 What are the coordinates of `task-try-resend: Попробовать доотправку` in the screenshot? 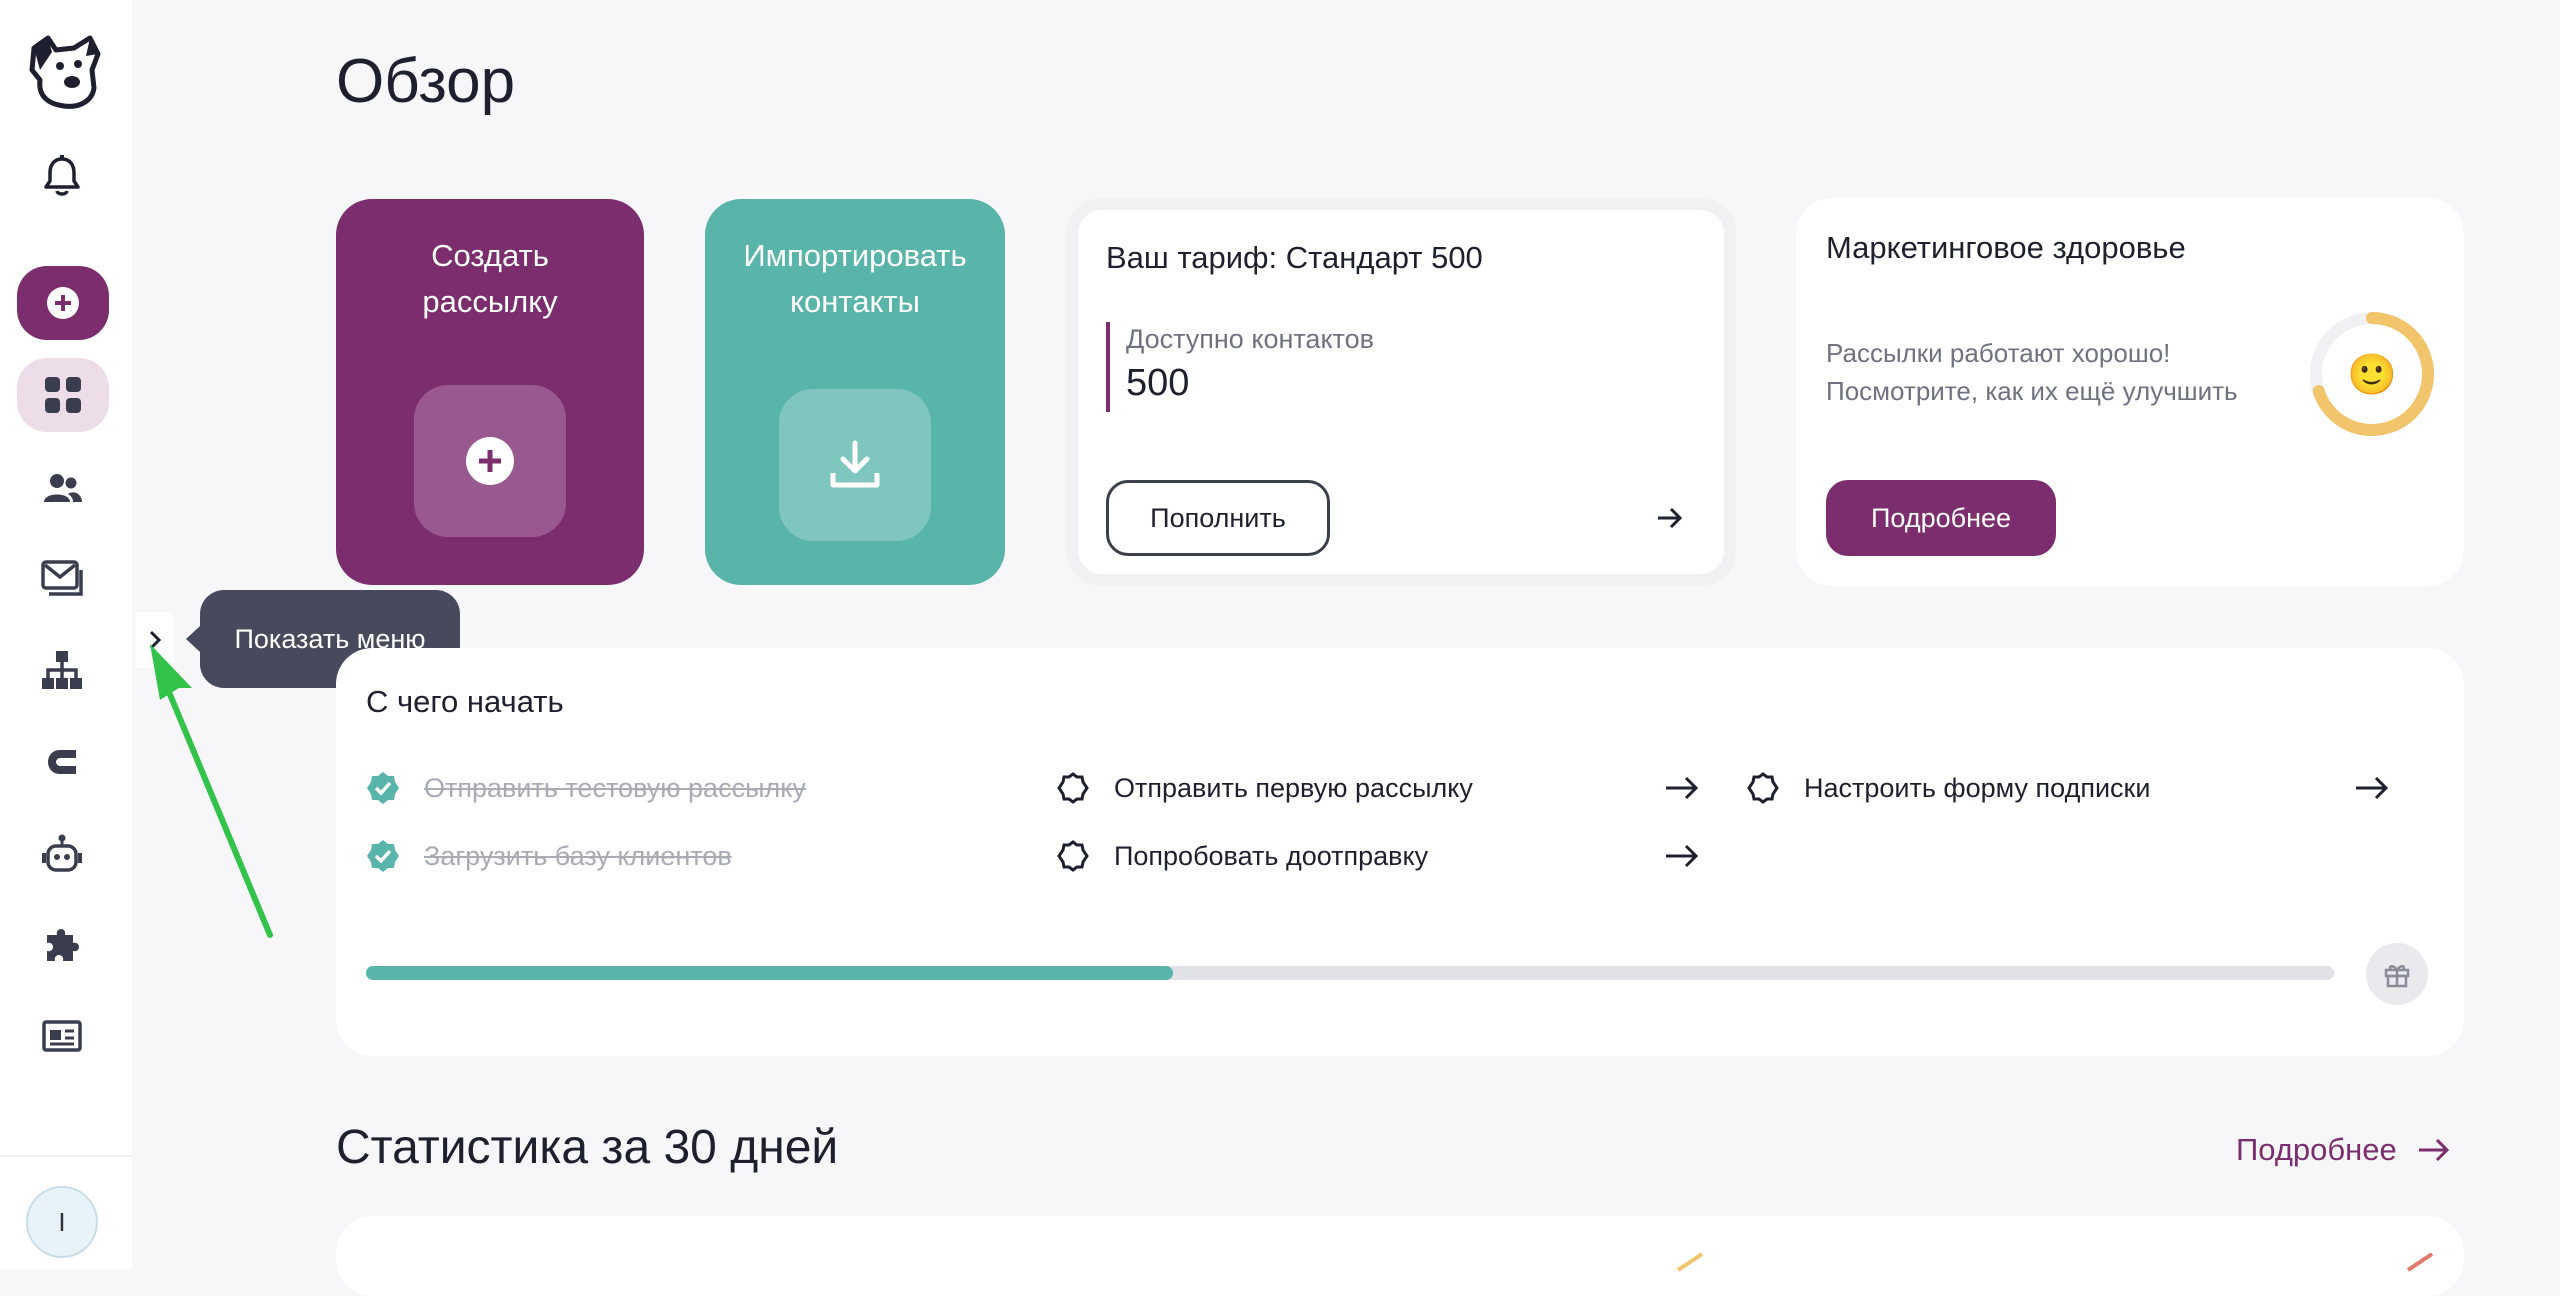 It's located at (1242, 856).